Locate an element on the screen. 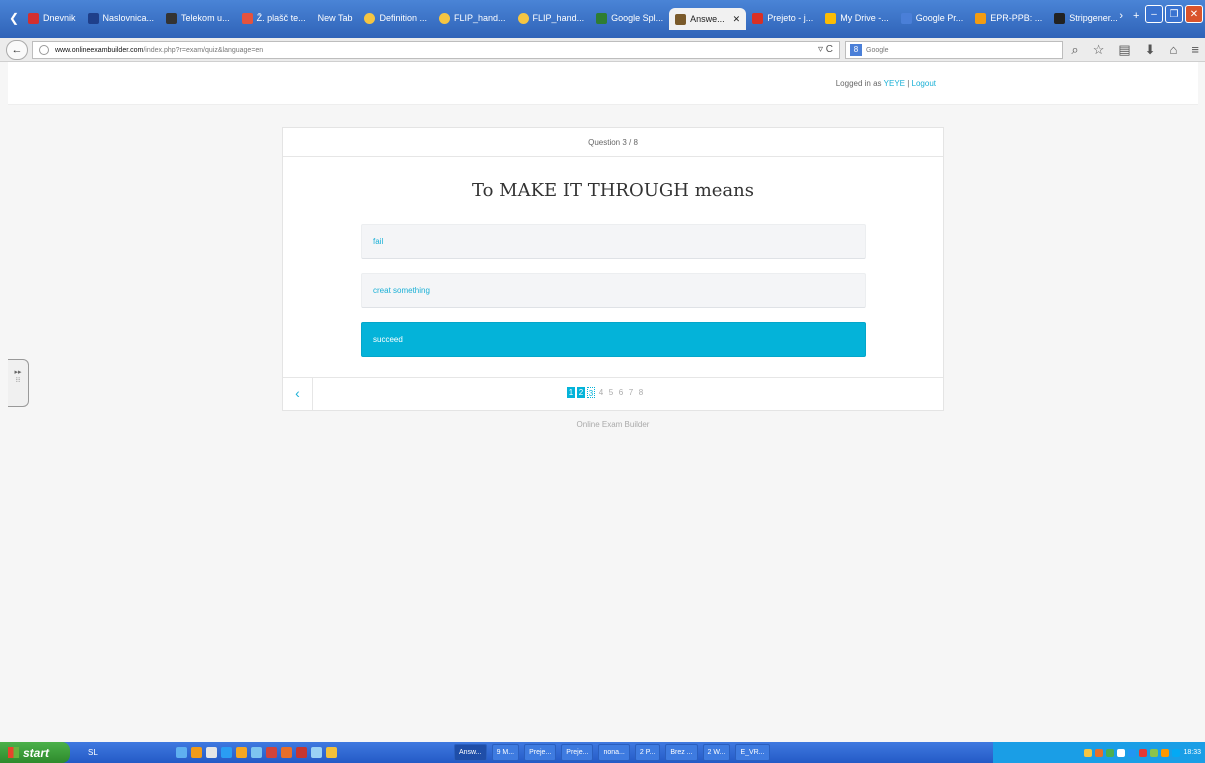 The width and height of the screenshot is (1205, 763). window-controls: – ❐ ✕ is located at coordinates (1174, 14).